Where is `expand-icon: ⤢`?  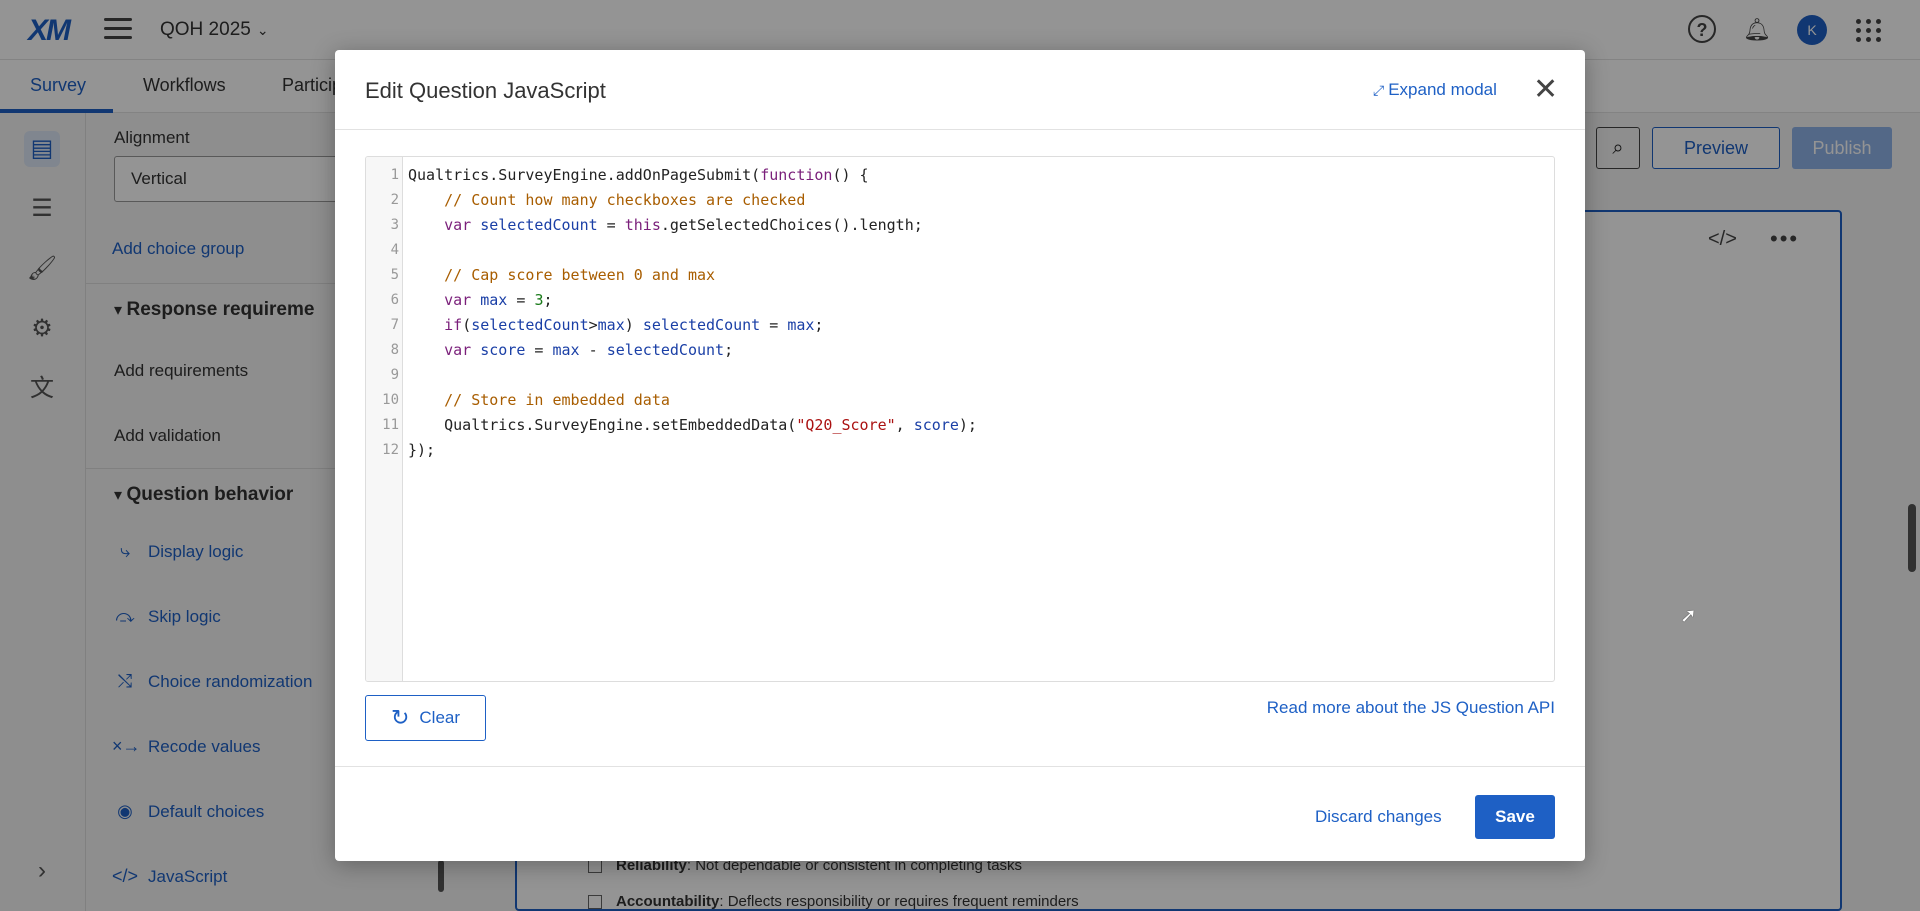
expand-icon: ⤢ is located at coordinates (1379, 90).